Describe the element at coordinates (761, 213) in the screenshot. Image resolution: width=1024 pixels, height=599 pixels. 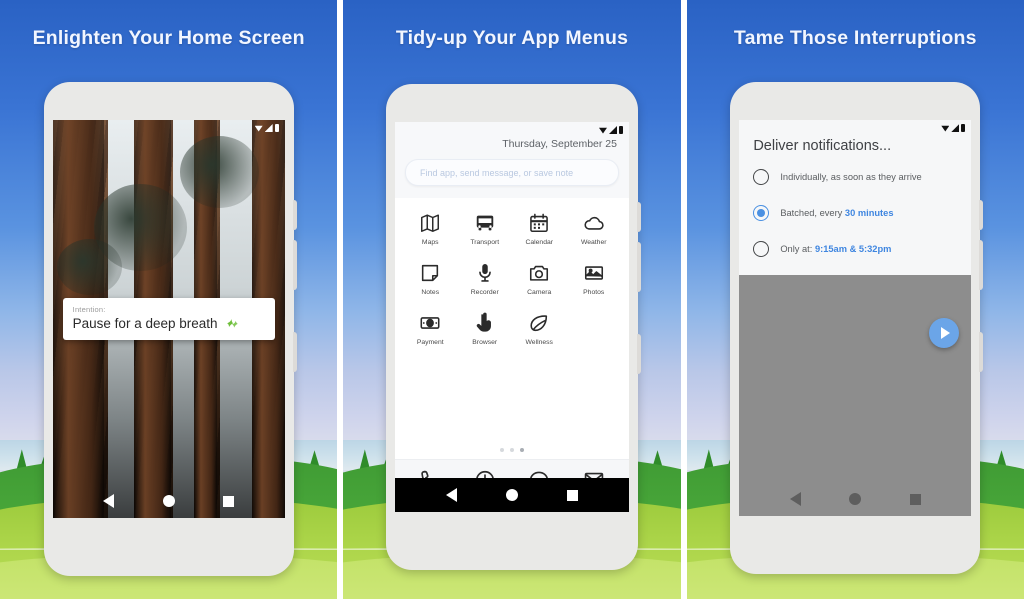
I see `radio-button-selected` at that location.